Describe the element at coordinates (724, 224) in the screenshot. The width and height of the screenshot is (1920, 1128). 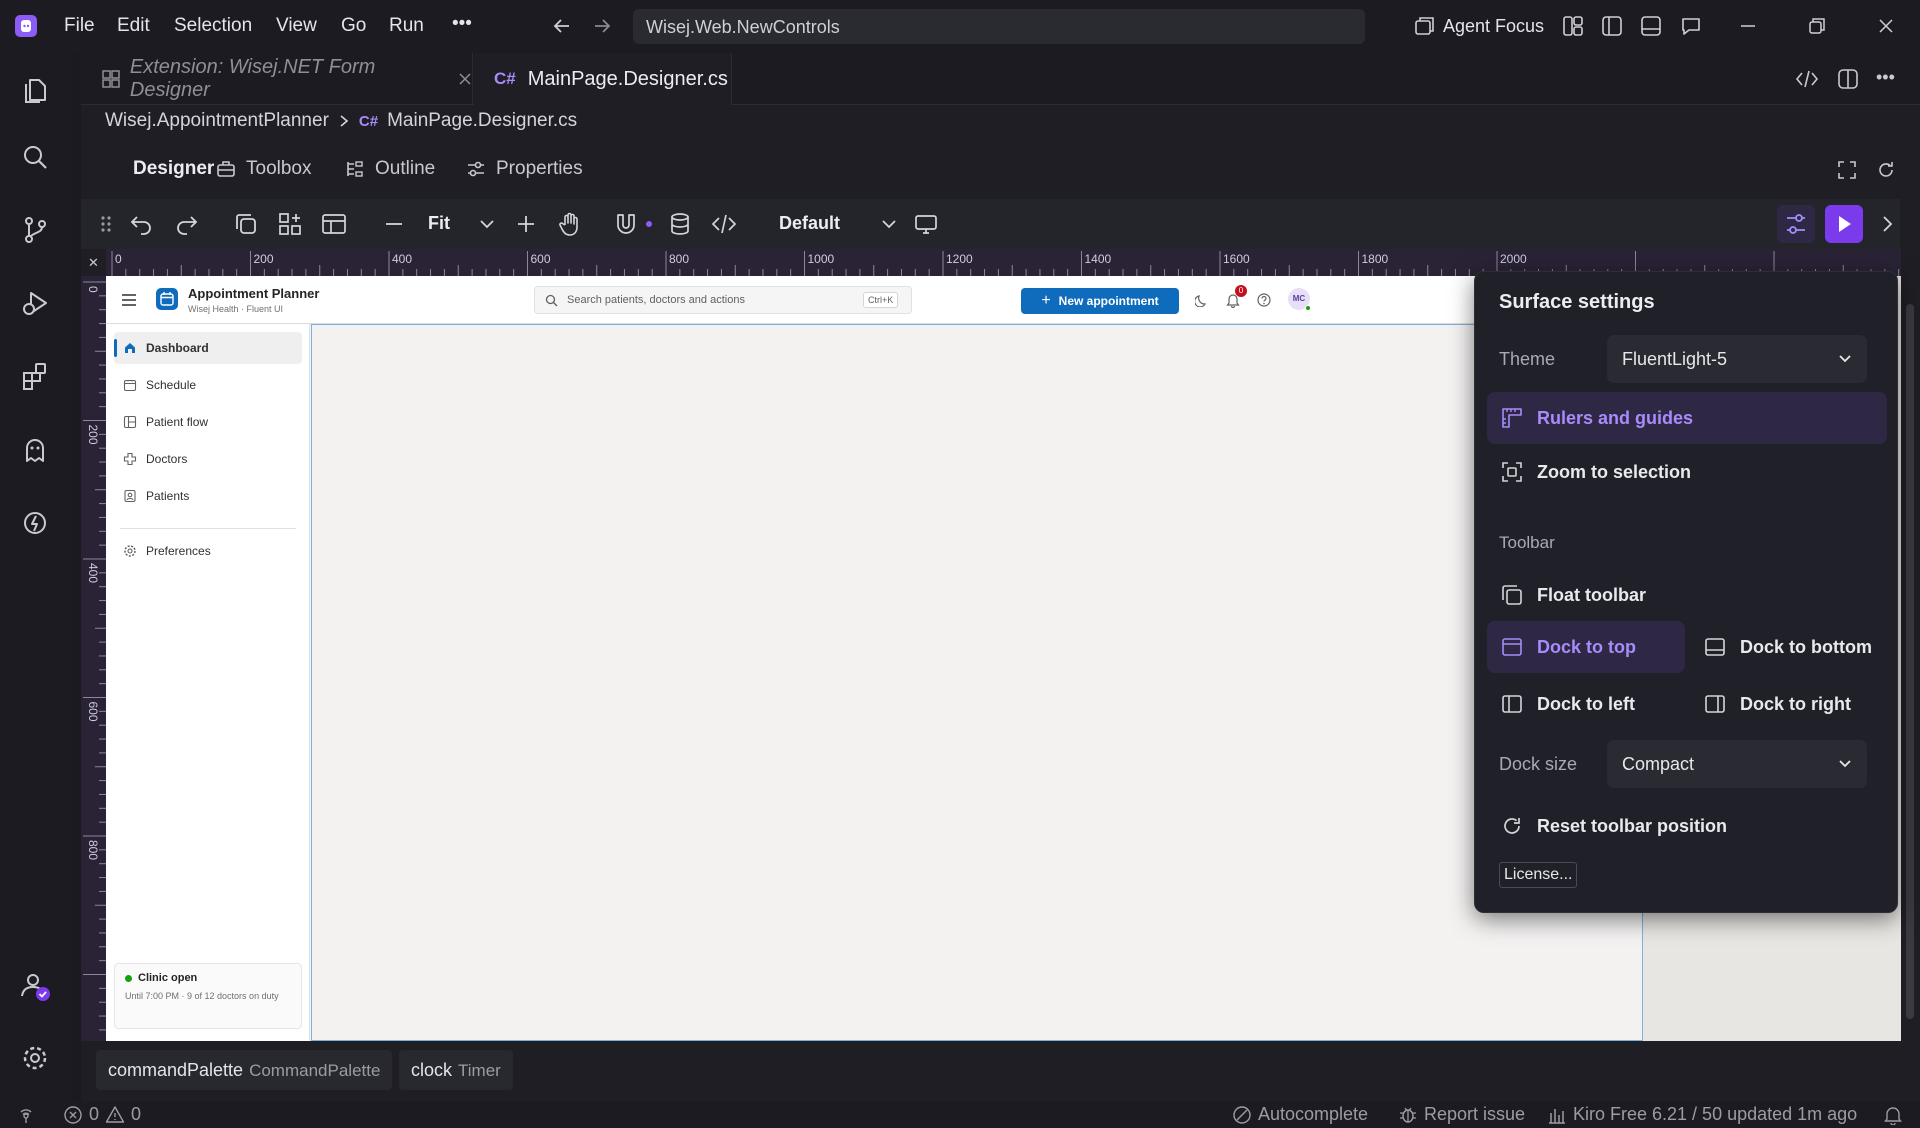
I see `code-icon` at that location.